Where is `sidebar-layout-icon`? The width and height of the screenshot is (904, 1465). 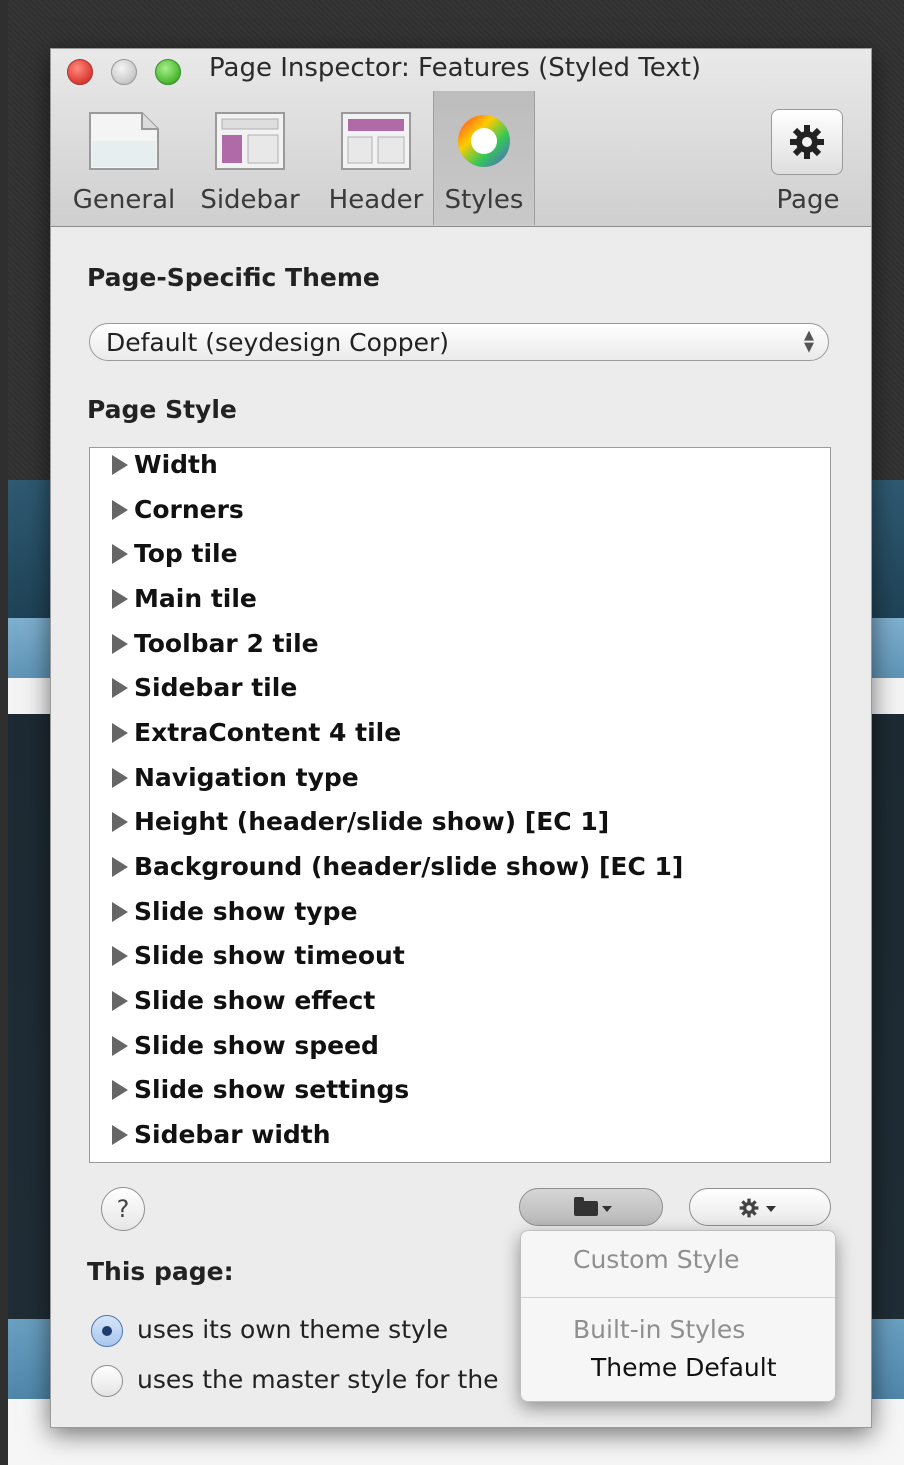
sidebar-layout-icon is located at coordinates (250, 141).